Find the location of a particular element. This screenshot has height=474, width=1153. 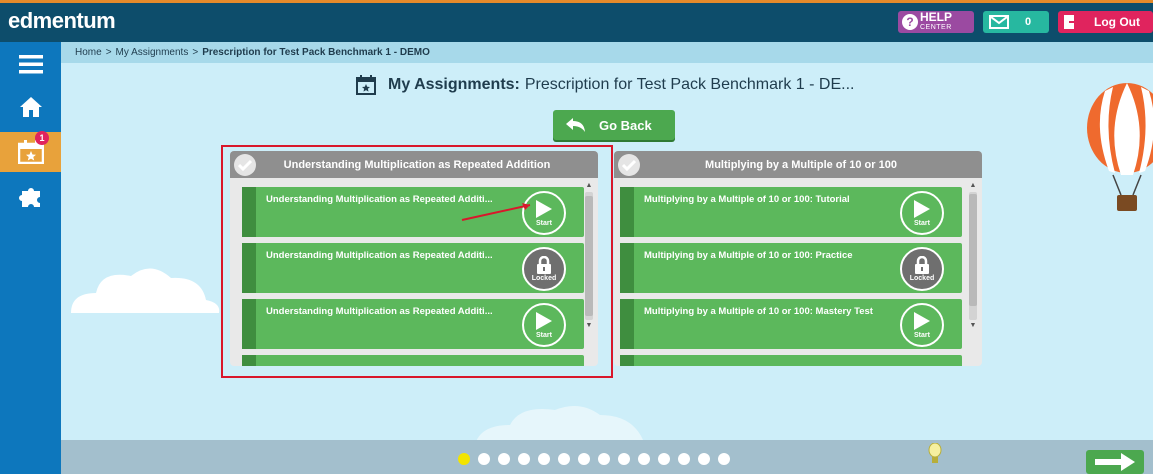

menu-icon is located at coordinates (30, 64).